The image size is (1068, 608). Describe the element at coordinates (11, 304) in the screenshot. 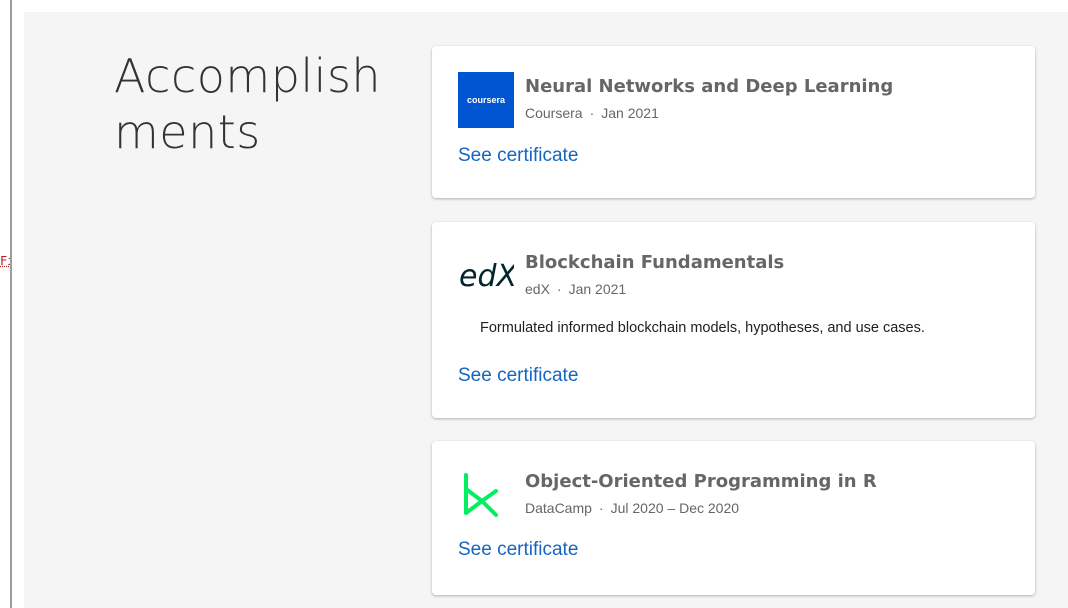

I see `left-border` at that location.